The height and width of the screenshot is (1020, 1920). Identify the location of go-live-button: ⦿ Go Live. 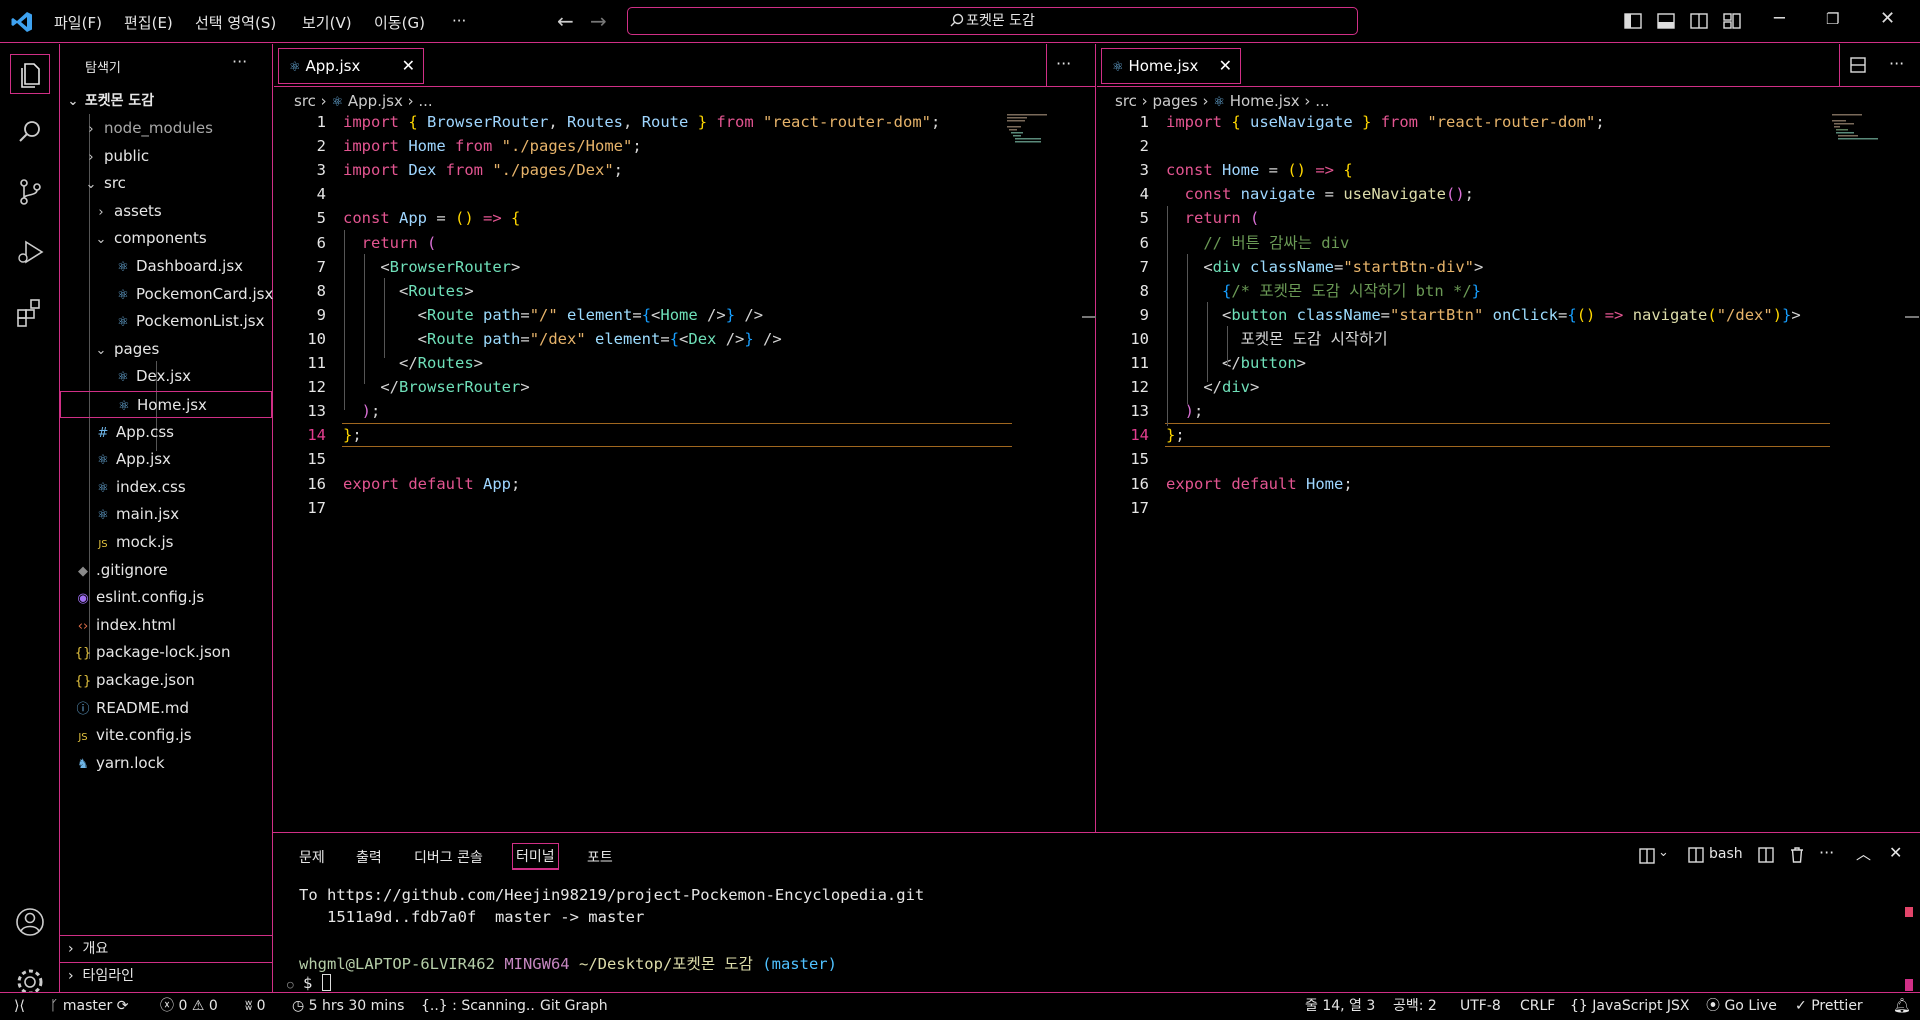
(1741, 1006).